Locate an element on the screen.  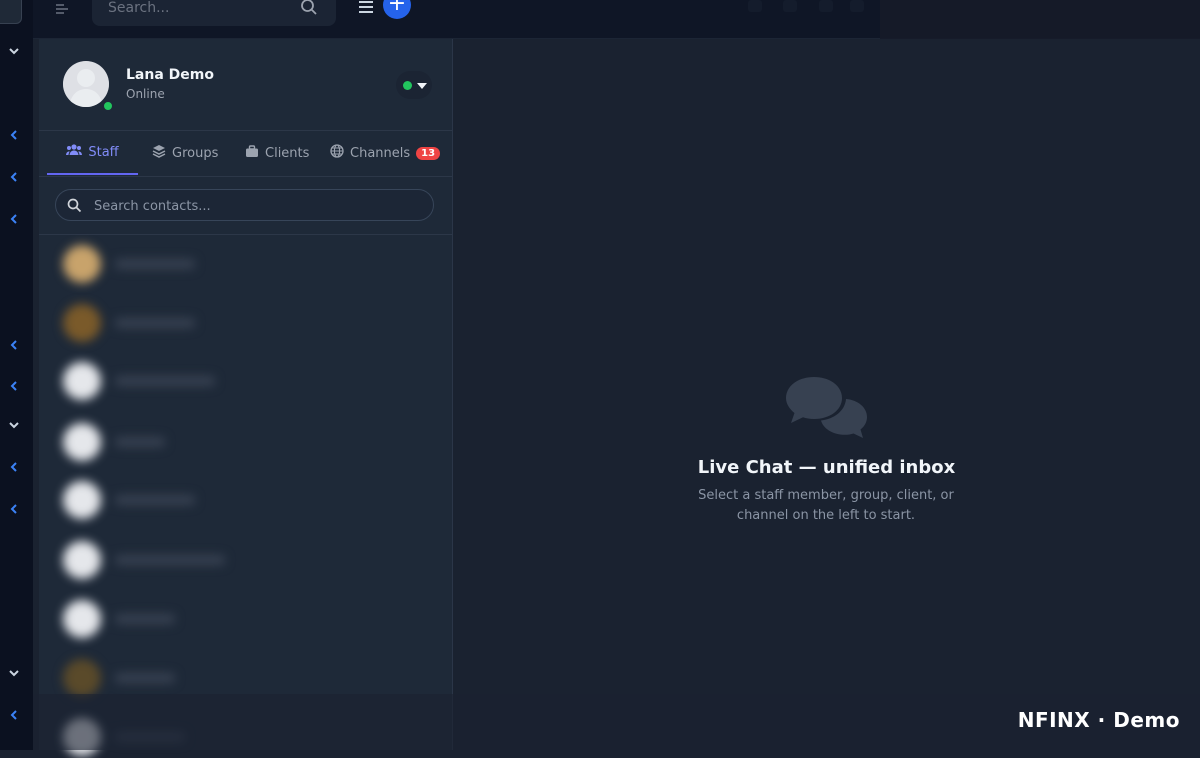
hamburger-menu-icon is located at coordinates (366, 9).